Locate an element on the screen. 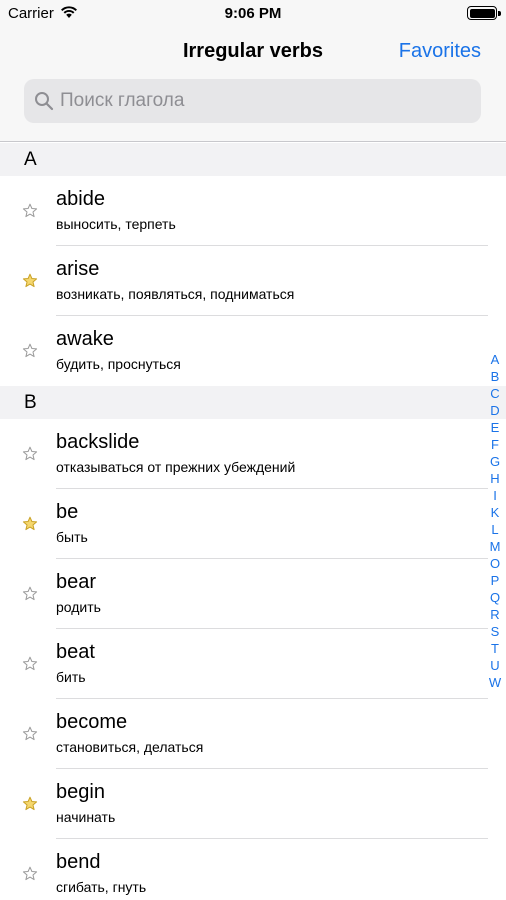  verb-label: arise is located at coordinates (78, 269).